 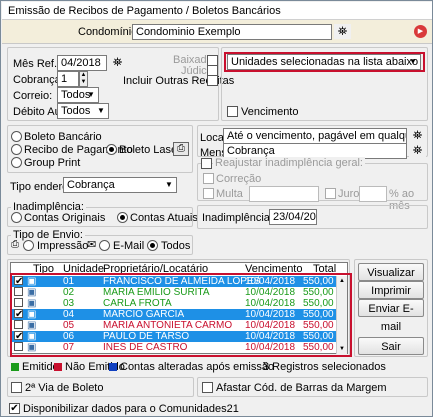 What do you see at coordinates (83, 270) in the screenshot?
I see `col-header-unidade: Unidade` at bounding box center [83, 270].